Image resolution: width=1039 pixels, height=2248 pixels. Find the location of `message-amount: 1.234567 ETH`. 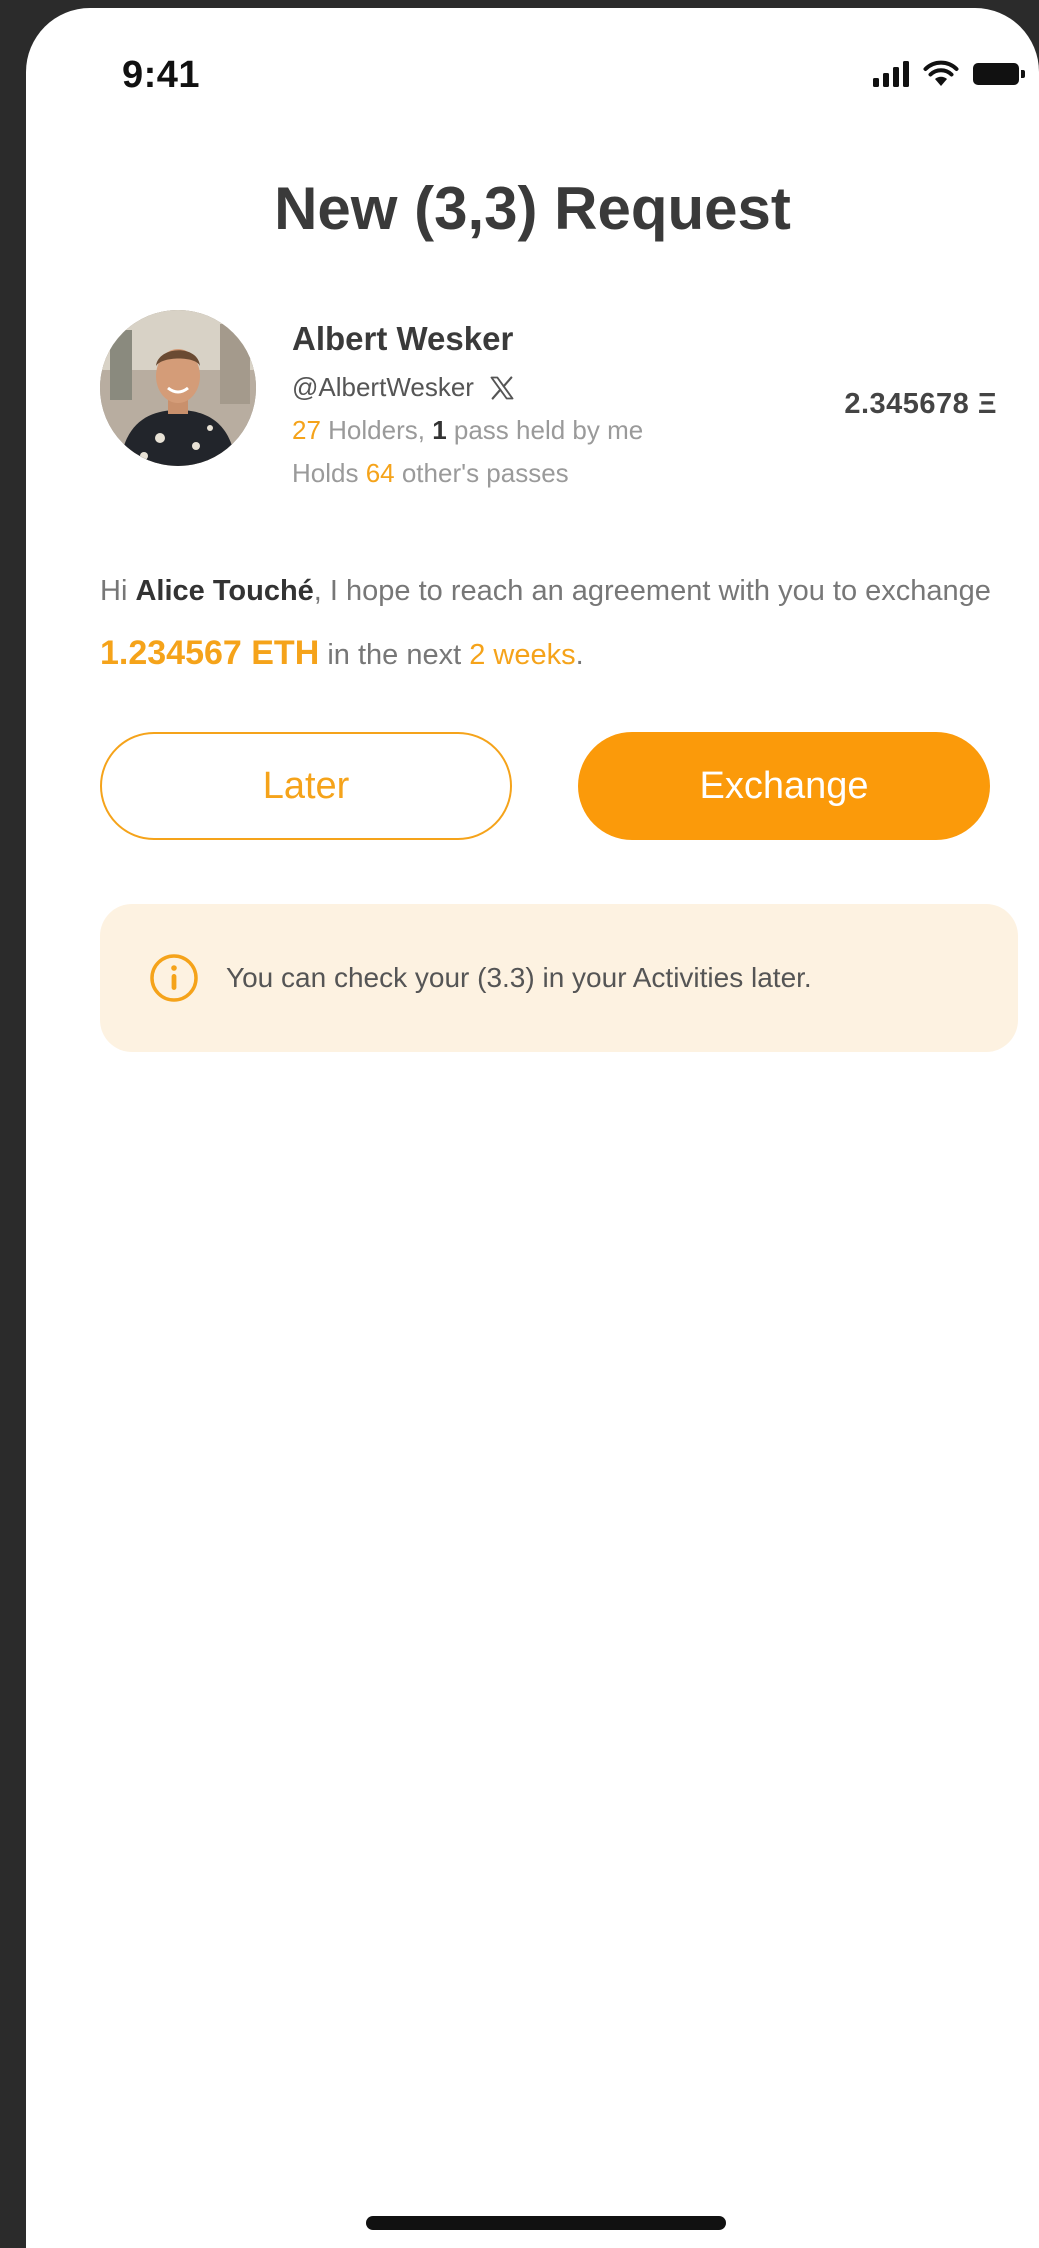

message-amount: 1.234567 ETH is located at coordinates (210, 653).